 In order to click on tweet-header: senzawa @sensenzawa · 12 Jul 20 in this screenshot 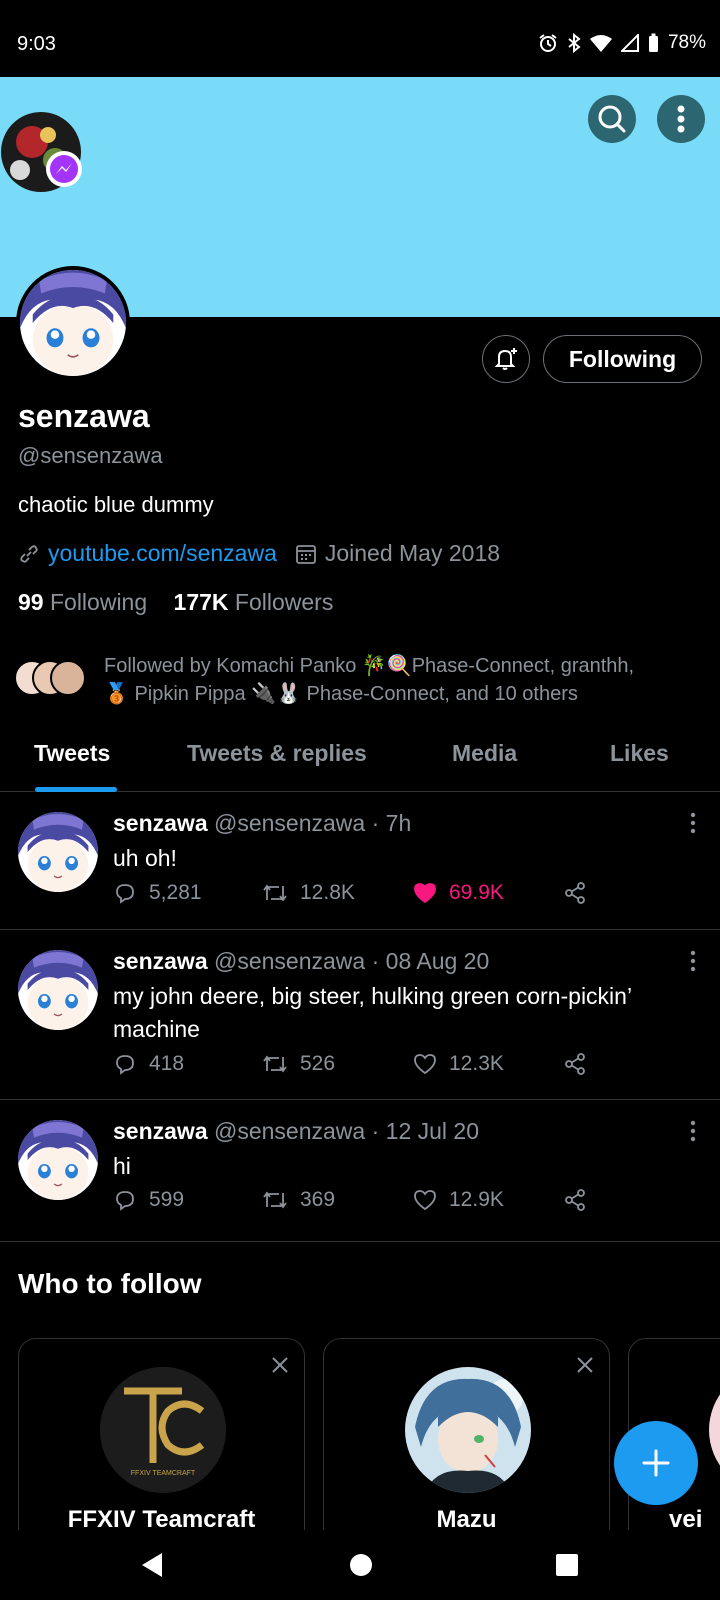, I will do `click(296, 1131)`.